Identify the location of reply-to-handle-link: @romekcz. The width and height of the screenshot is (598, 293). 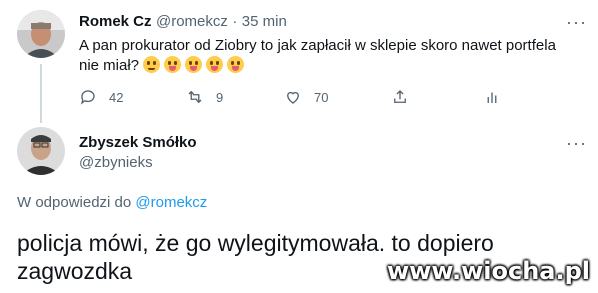
(171, 202).